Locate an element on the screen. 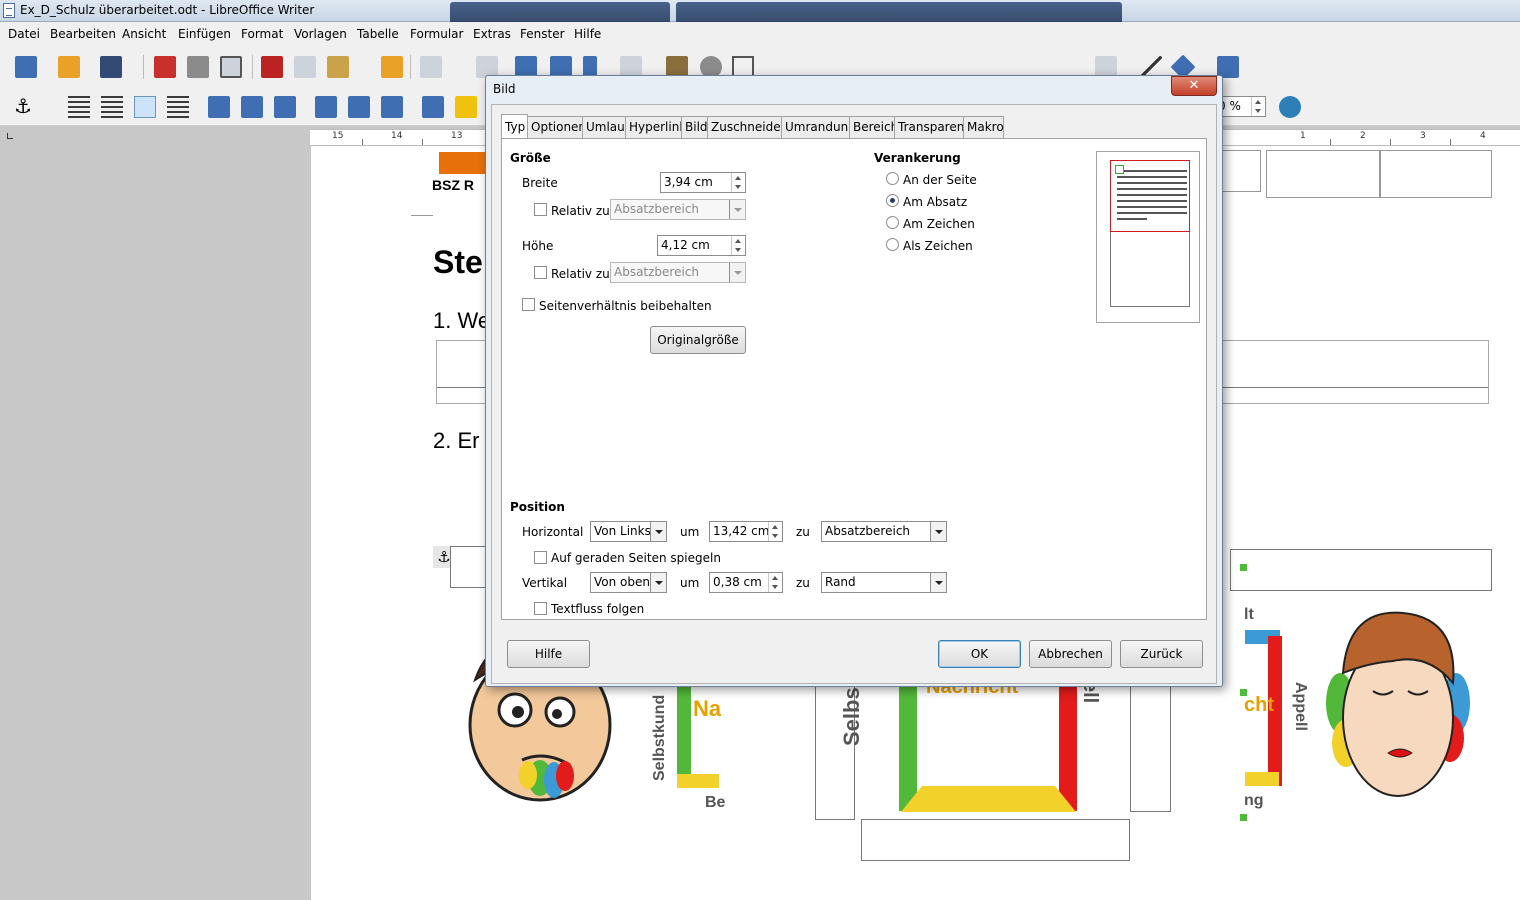 This screenshot has height=900, width=1520. export-pdf-icon is located at coordinates (165, 67).